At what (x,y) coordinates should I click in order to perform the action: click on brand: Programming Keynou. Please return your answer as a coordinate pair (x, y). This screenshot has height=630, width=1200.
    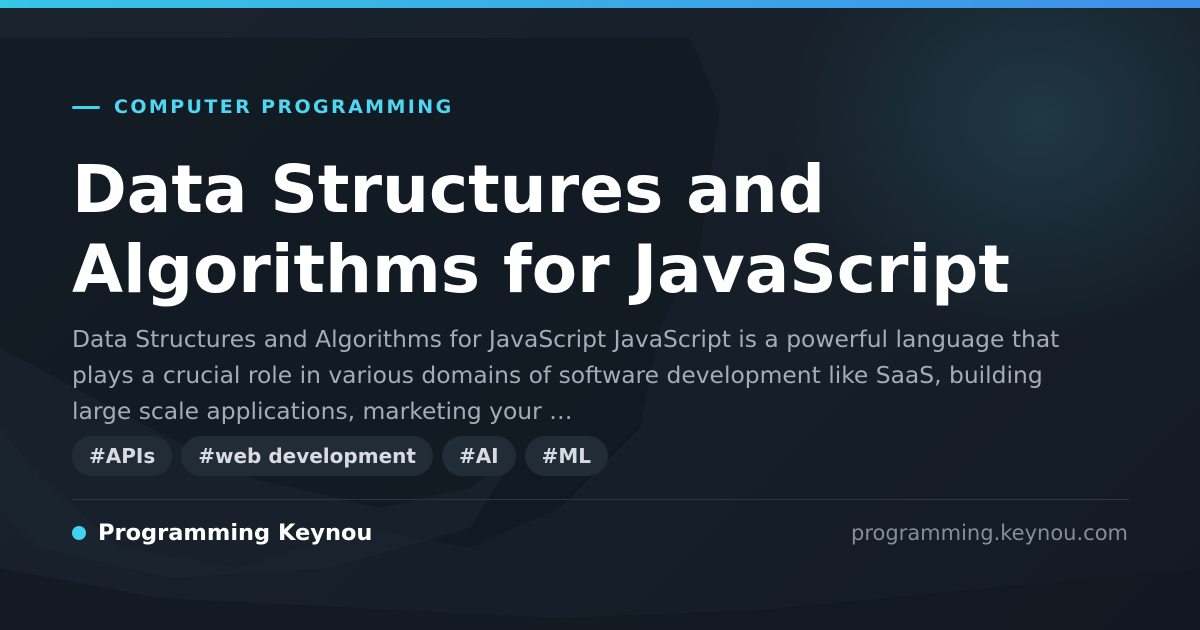
    Looking at the image, I should click on (222, 533).